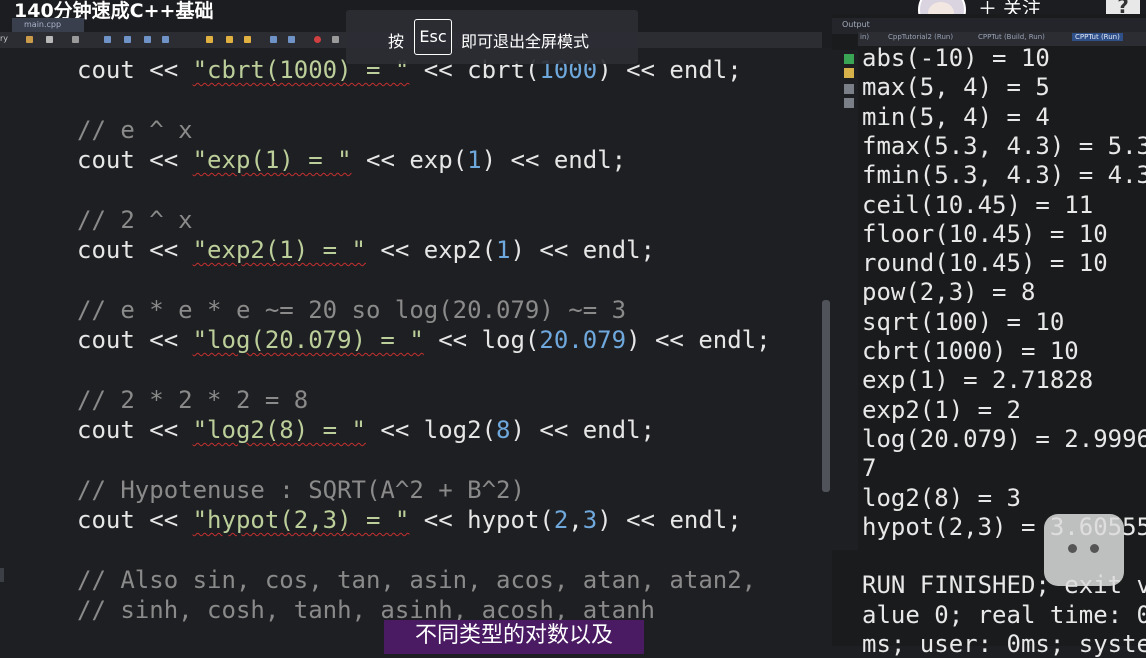  Describe the element at coordinates (107, 39) in the screenshot. I see `undo-icon` at that location.